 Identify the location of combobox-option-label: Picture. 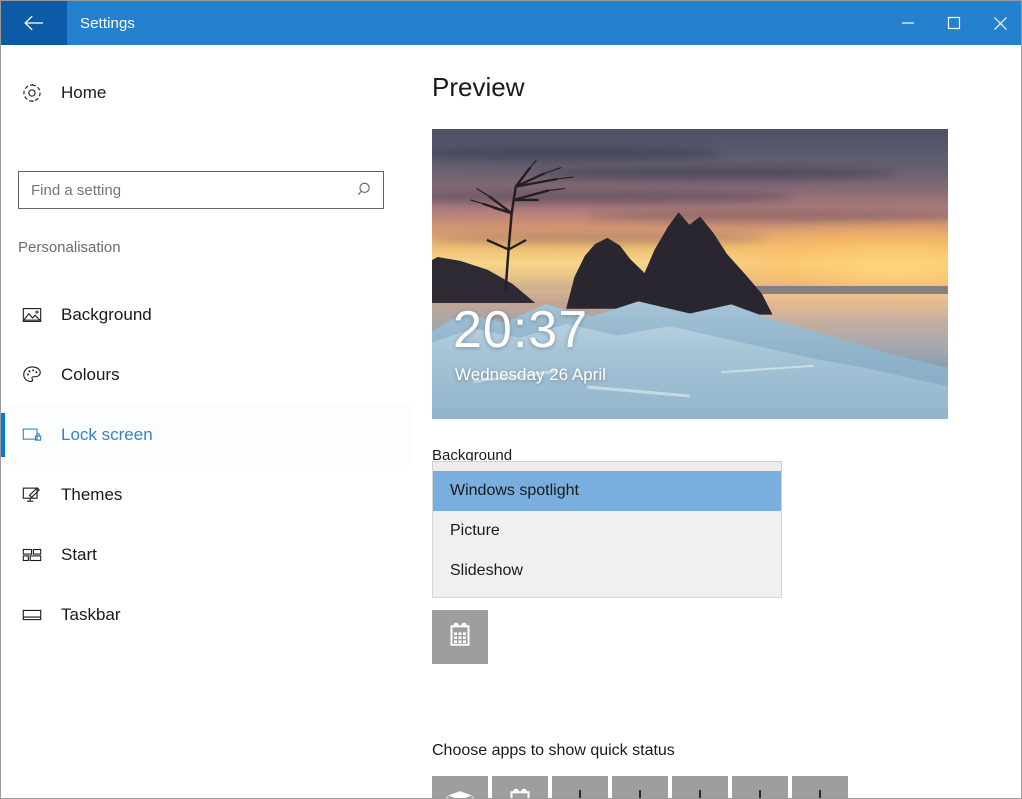
(475, 530).